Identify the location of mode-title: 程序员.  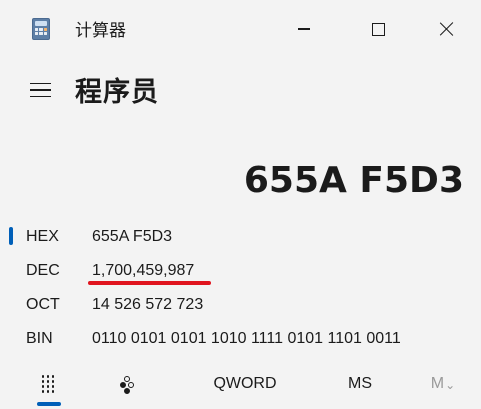
(117, 92).